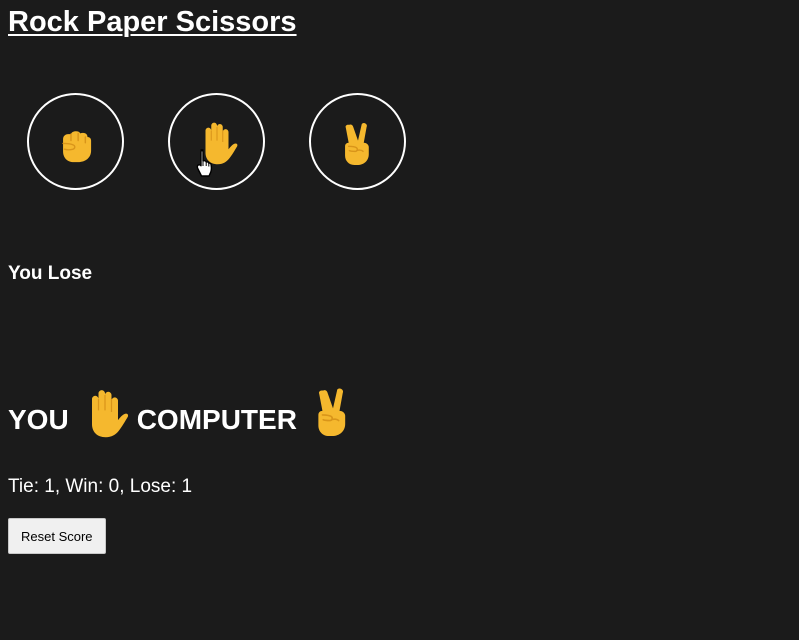  I want to click on scissors-button, so click(357, 141).